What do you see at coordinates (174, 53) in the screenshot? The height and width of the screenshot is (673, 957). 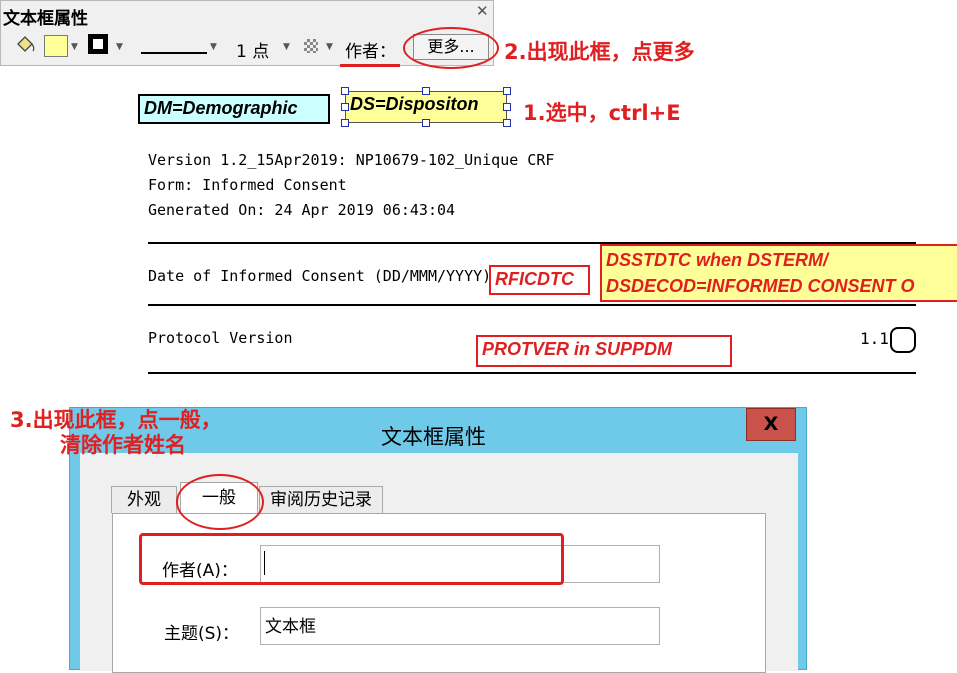 I see `line-style-selector` at bounding box center [174, 53].